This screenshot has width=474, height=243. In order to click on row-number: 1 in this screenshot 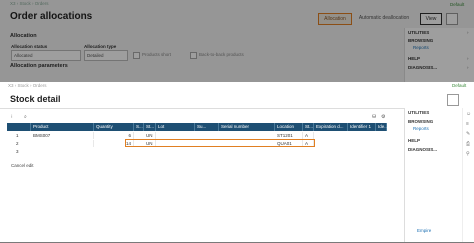, I will do `click(17, 135)`.